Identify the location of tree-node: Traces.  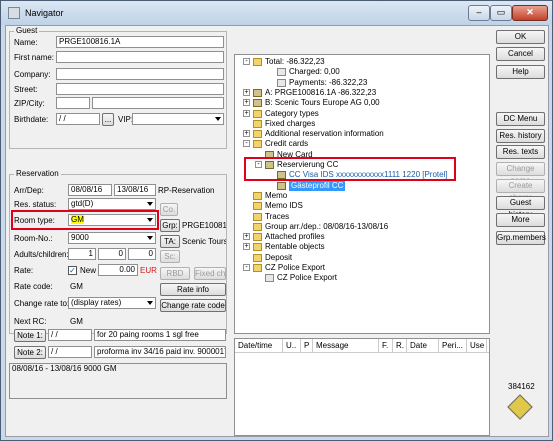
(277, 217).